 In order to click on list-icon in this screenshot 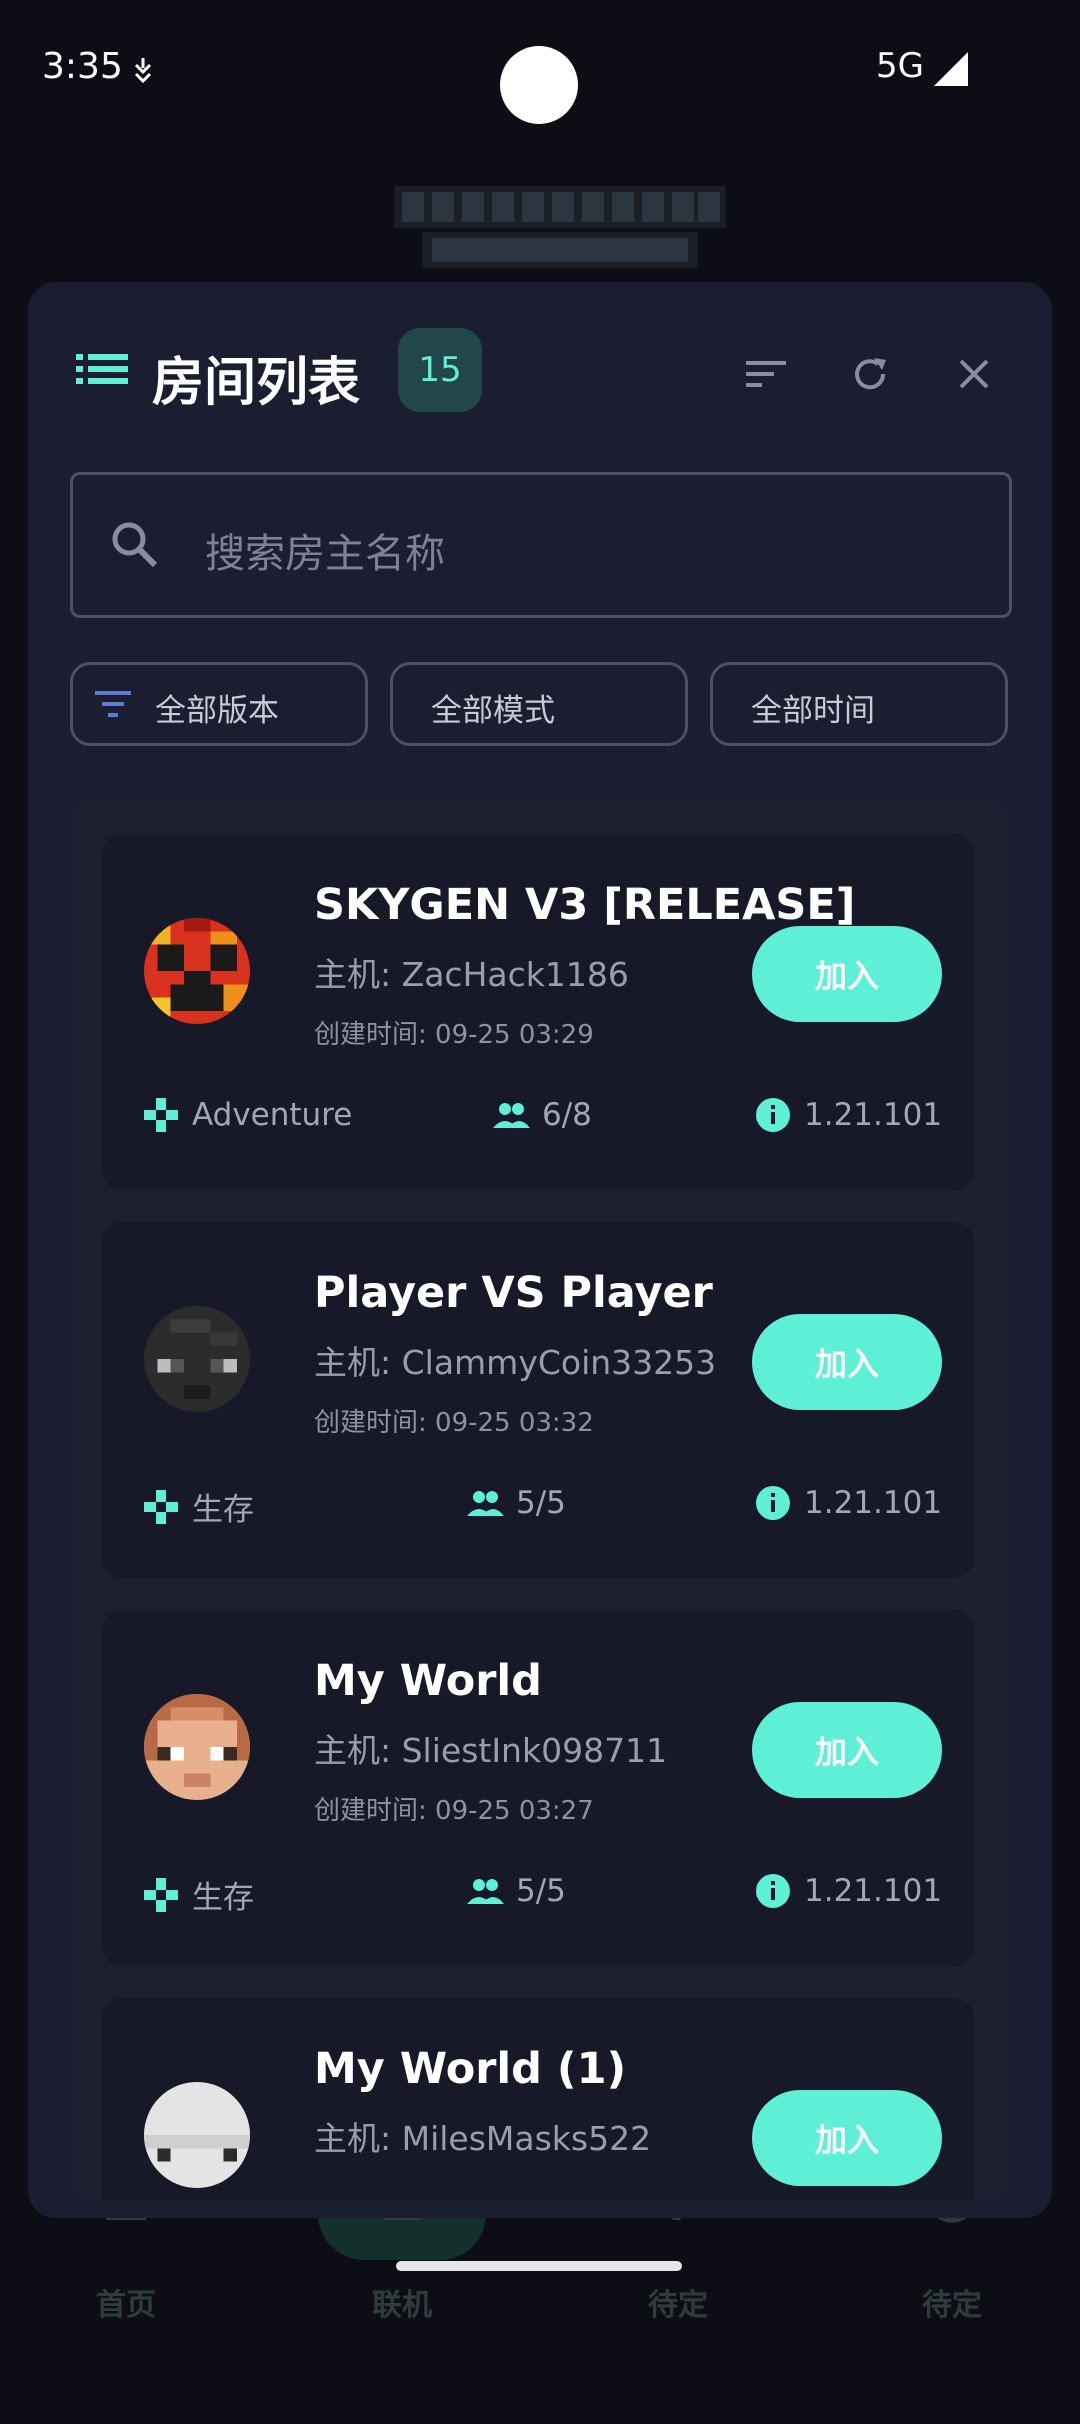, I will do `click(102, 369)`.